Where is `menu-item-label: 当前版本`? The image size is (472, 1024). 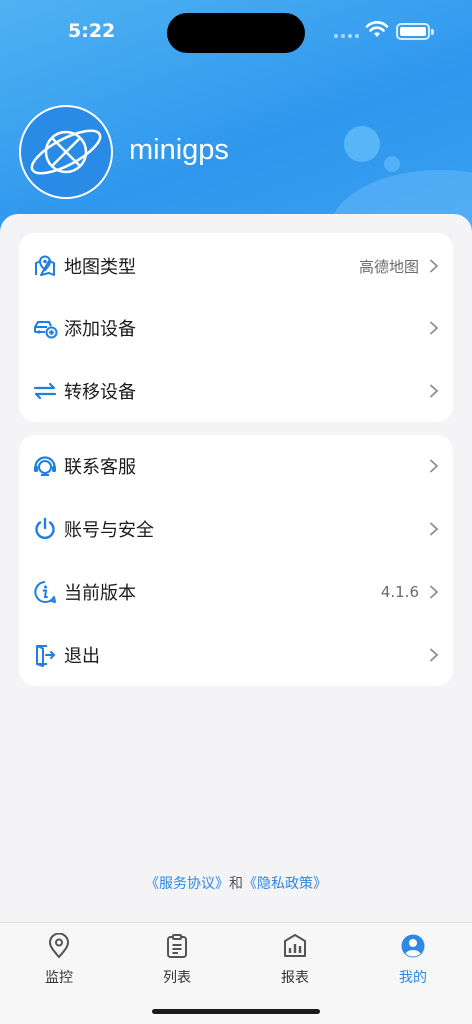
menu-item-label: 当前版本 is located at coordinates (100, 593).